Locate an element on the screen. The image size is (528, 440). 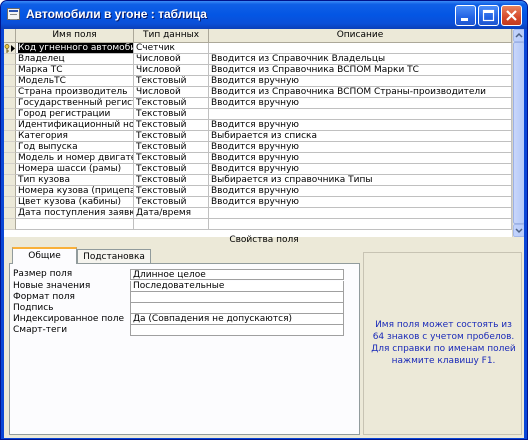
table-row: МодельТС Текстовый Вводится вручную is located at coordinates (258, 81).